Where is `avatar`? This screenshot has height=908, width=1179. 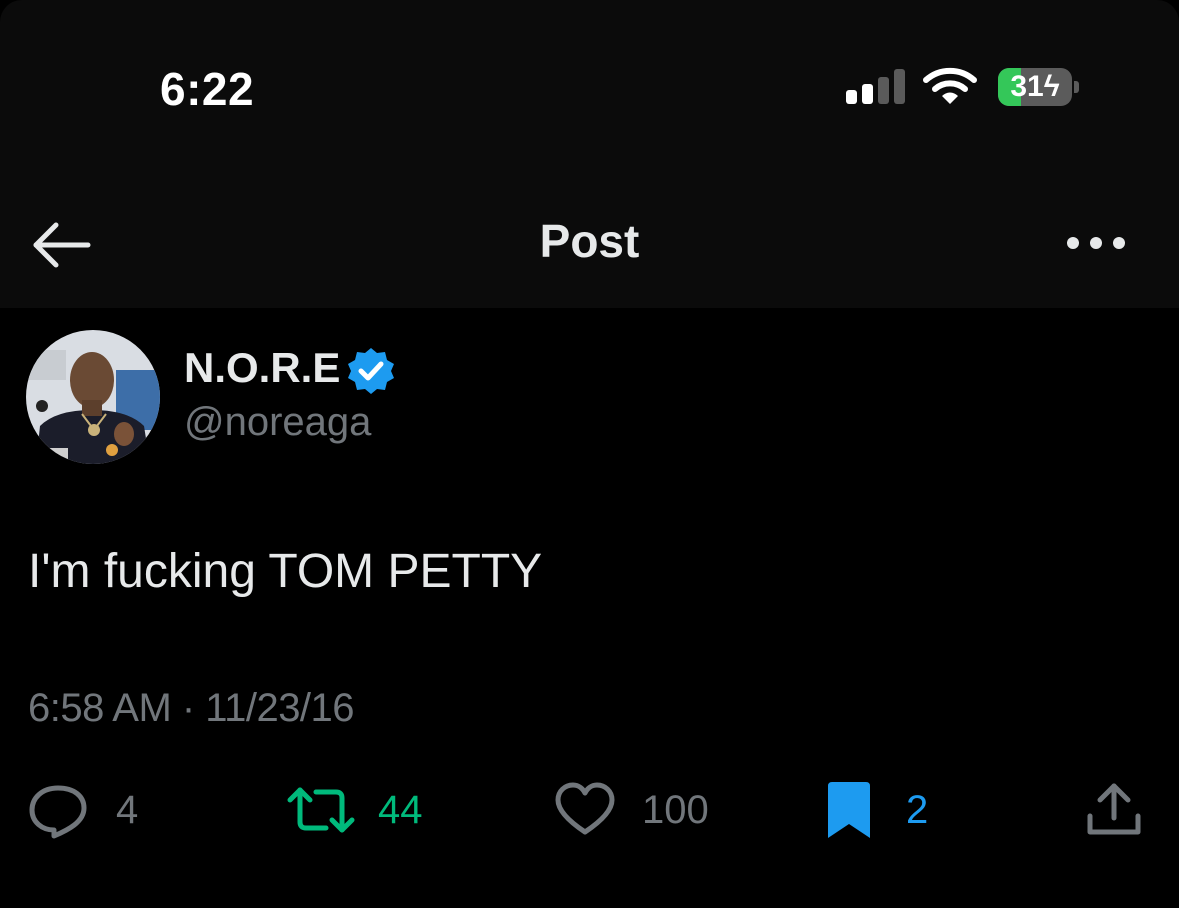 avatar is located at coordinates (93, 397).